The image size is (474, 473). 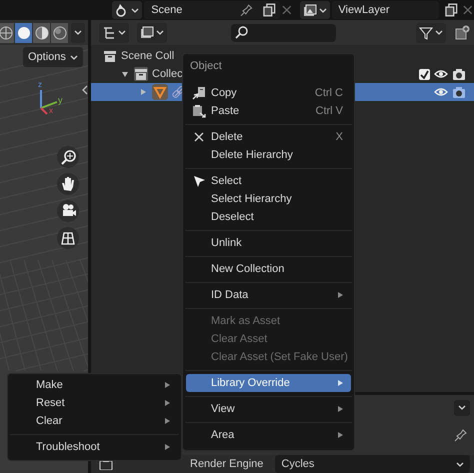 What do you see at coordinates (329, 111) in the screenshot?
I see `shortcut-label: Ctrl V` at bounding box center [329, 111].